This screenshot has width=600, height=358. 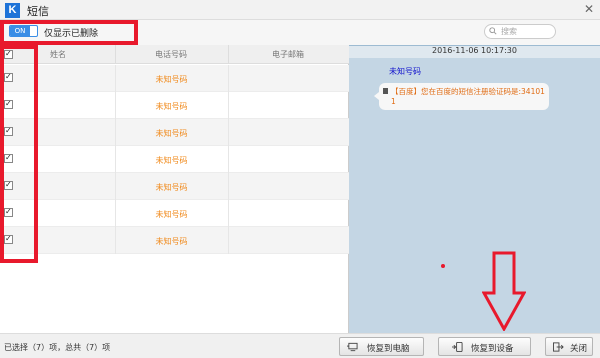 I want to click on search-input: 搜索, so click(x=520, y=31).